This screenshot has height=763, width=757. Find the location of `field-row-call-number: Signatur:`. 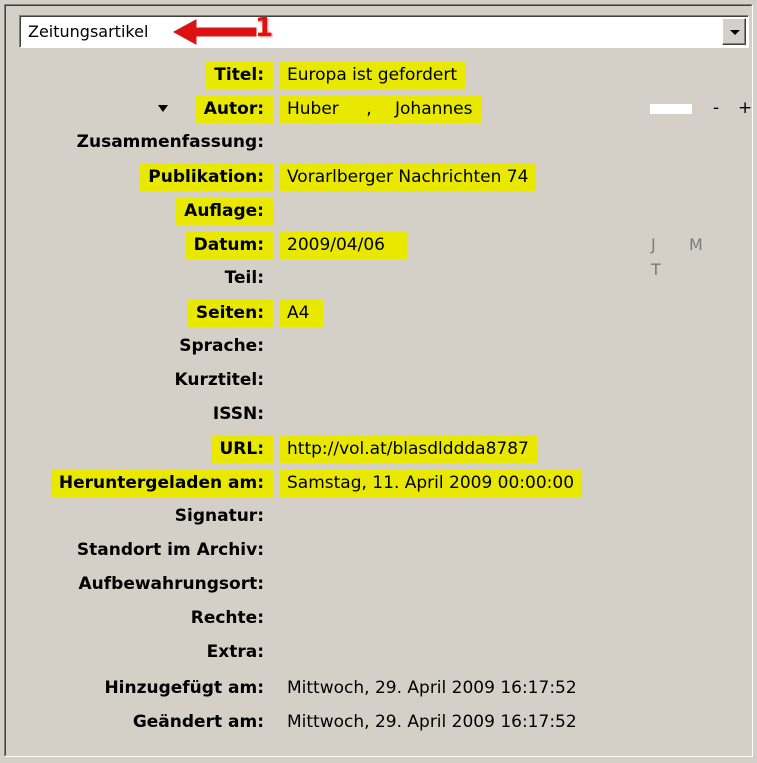

field-row-call-number: Signatur: is located at coordinates (378, 517).